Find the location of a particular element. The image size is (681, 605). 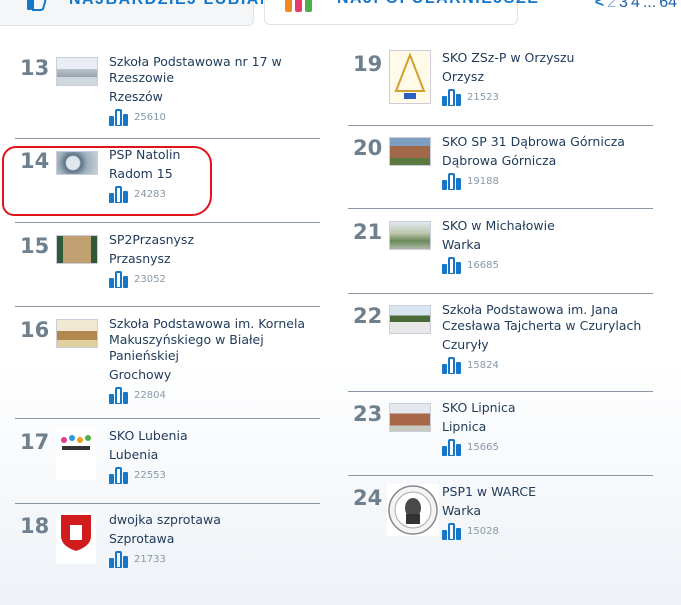

views-count: 16685 is located at coordinates (483, 265).